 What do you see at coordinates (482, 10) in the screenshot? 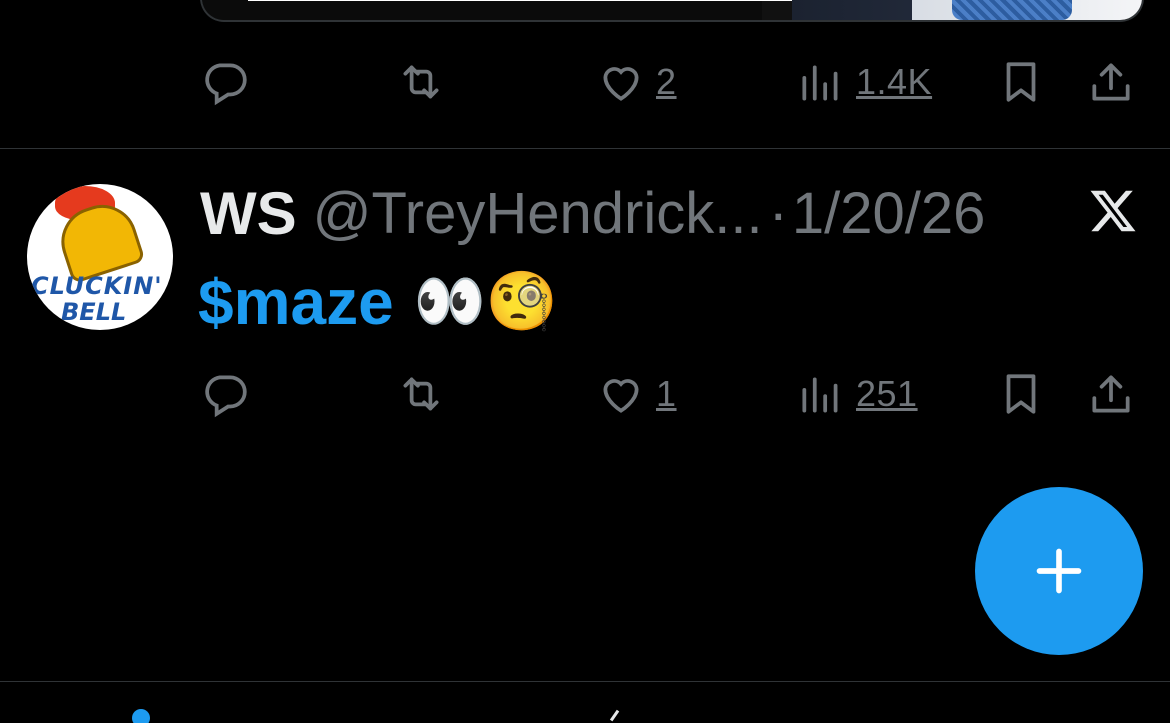
I see `media-image-left` at bounding box center [482, 10].